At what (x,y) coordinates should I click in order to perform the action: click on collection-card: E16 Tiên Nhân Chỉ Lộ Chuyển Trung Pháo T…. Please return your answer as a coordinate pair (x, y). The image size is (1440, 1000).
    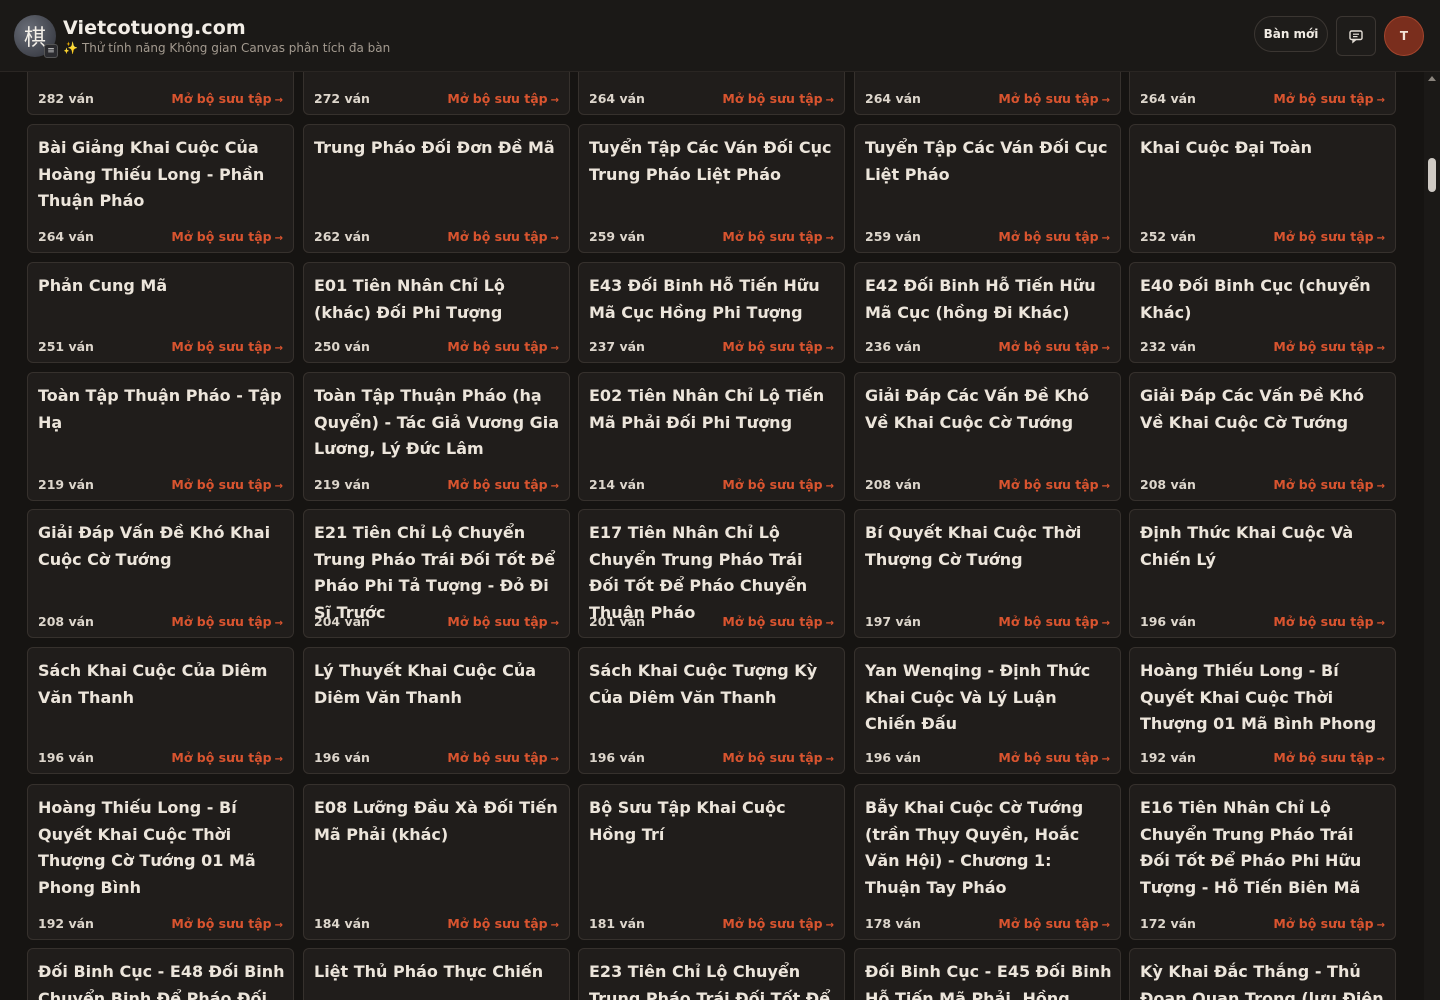
    Looking at the image, I should click on (1262, 862).